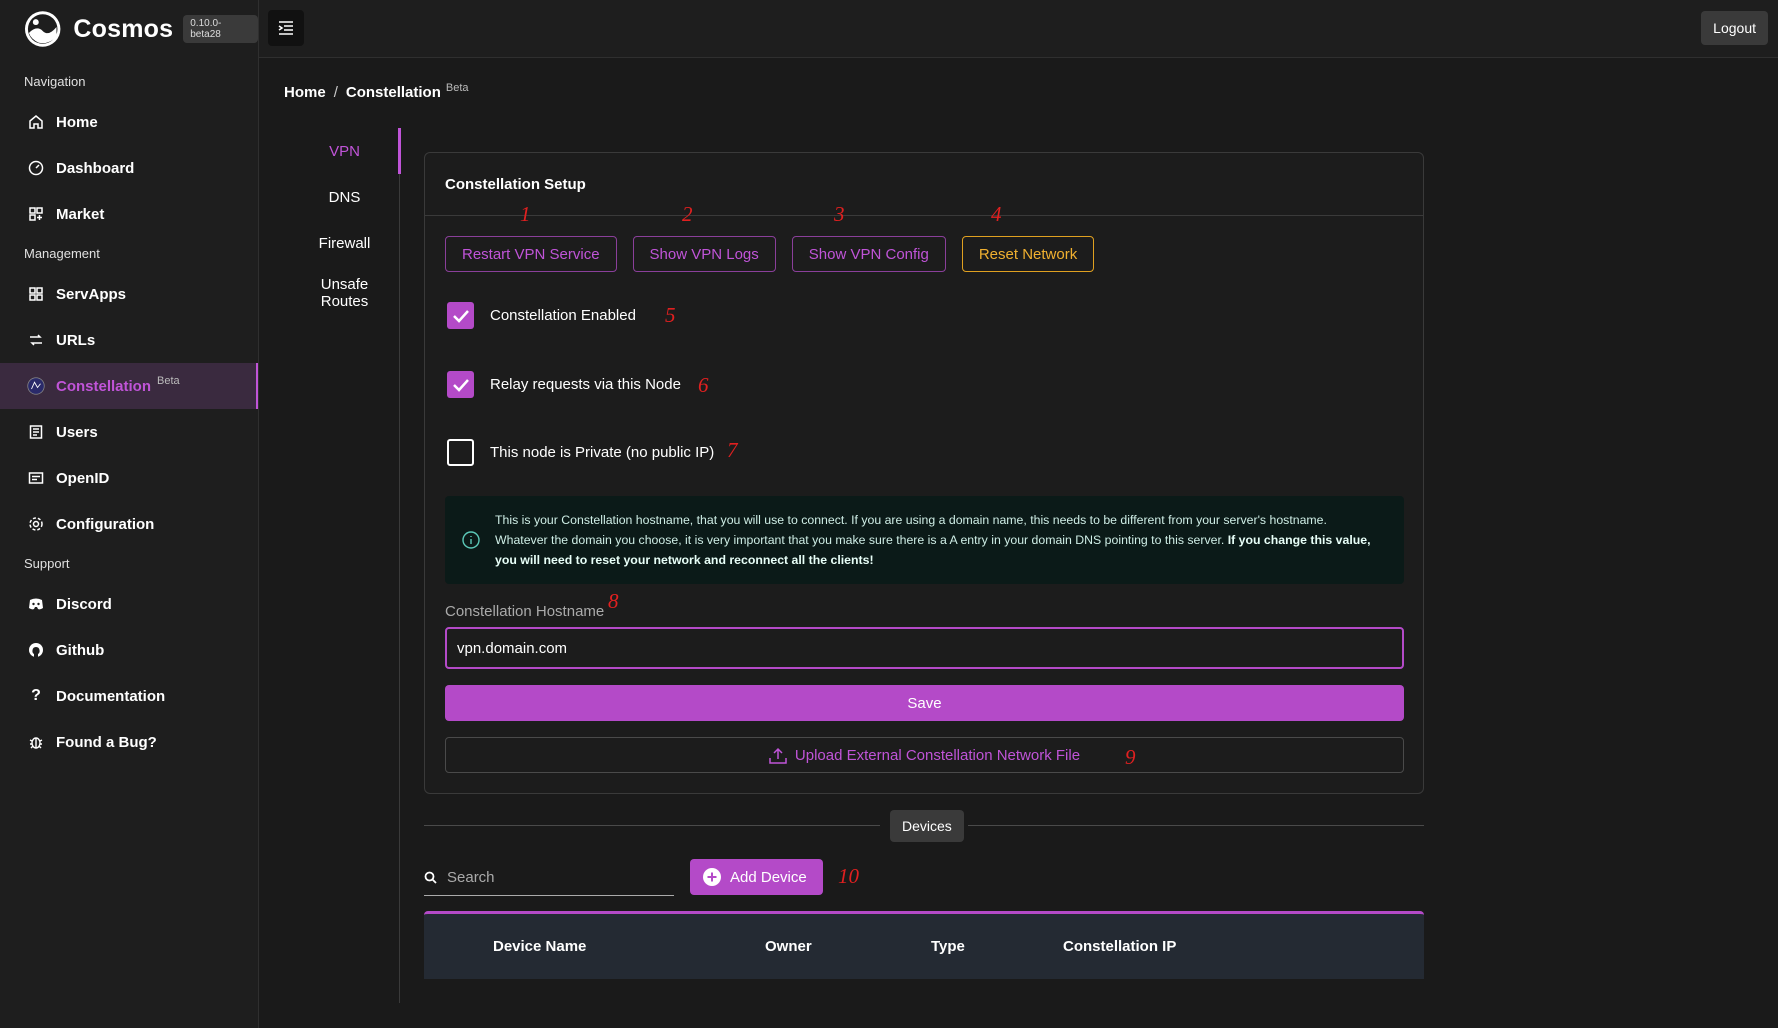  I want to click on sidebar-item-found-a-bug: Found a Bug?, so click(129, 742).